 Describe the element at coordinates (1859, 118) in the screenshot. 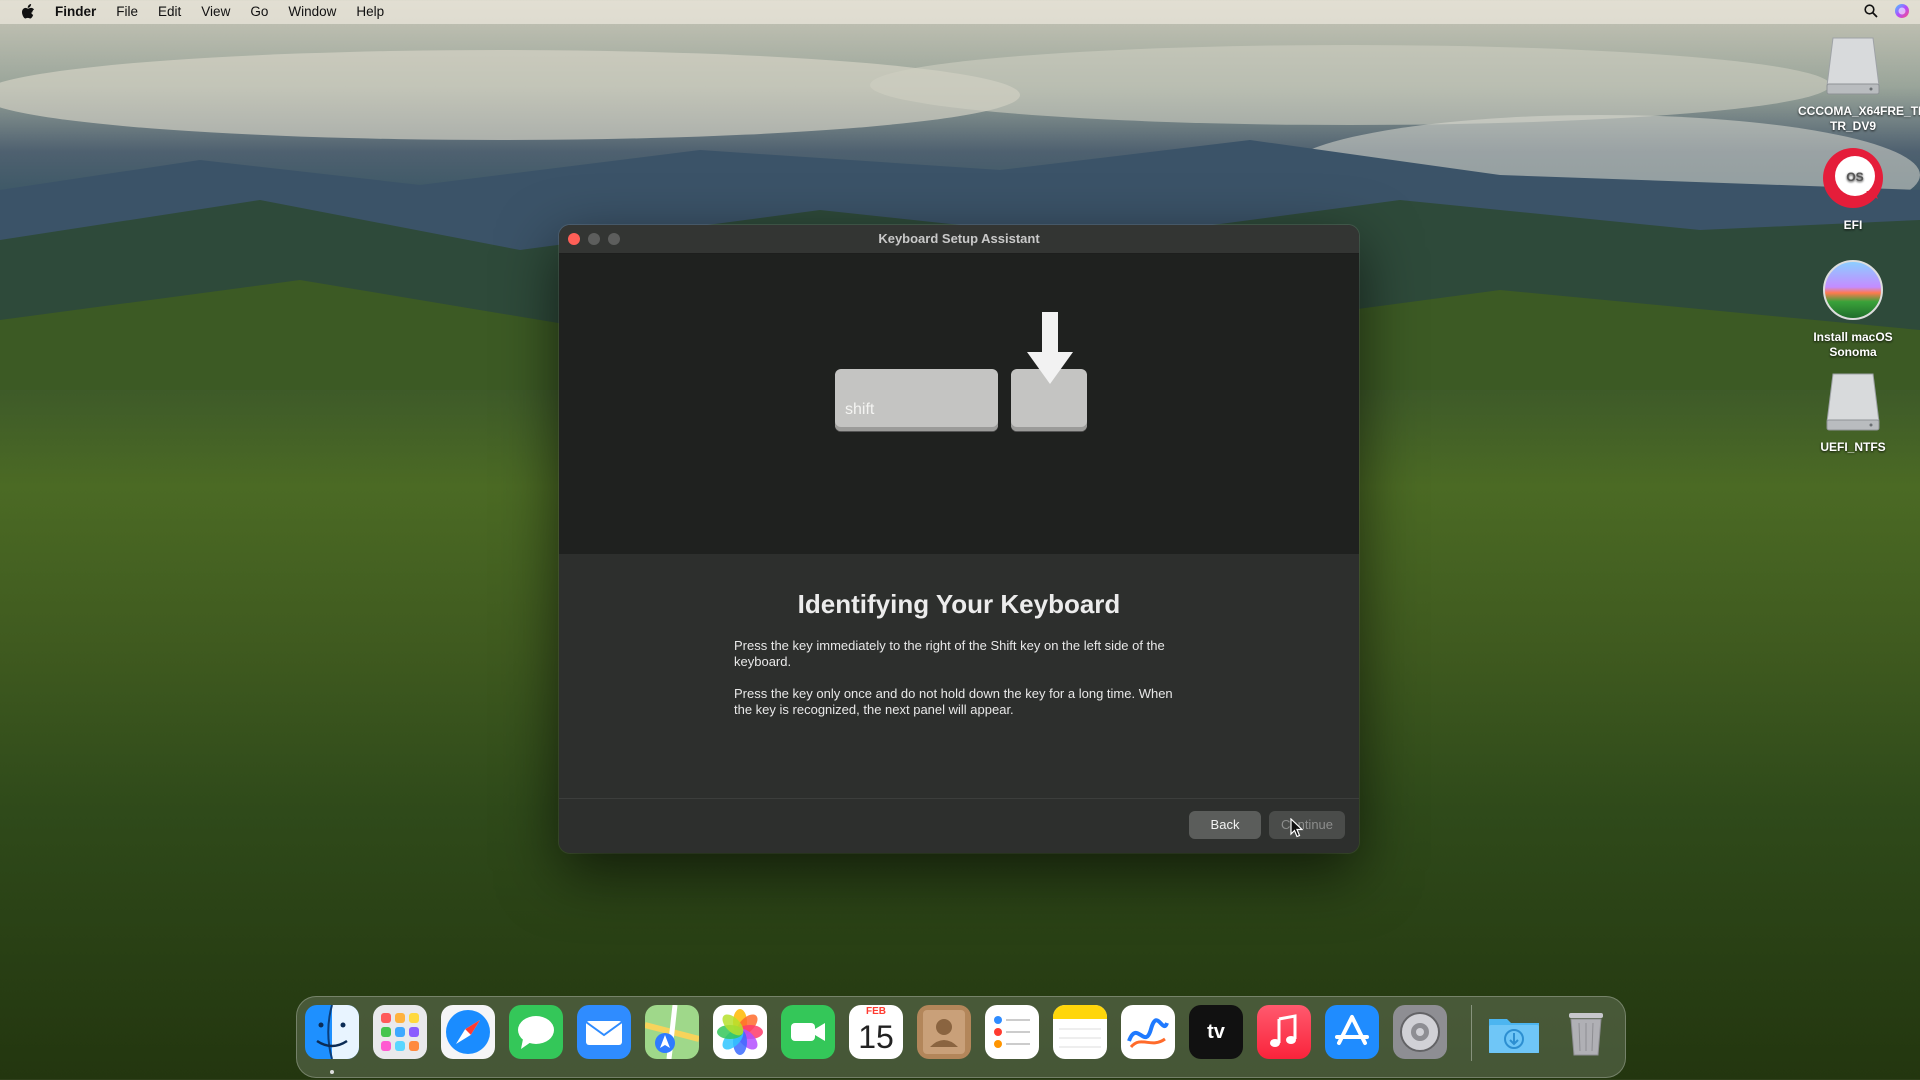

I see `desktop-item-label: CCCOMA_X64FRE_TR-TR_DV9` at that location.